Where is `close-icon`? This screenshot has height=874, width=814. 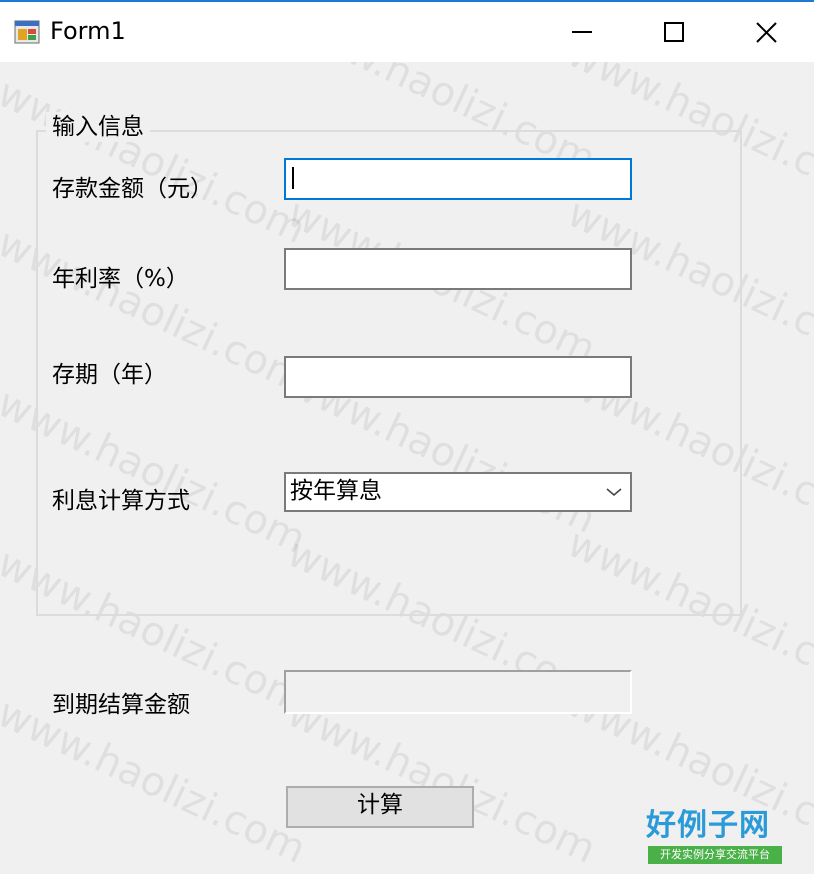
close-icon is located at coordinates (766, 32).